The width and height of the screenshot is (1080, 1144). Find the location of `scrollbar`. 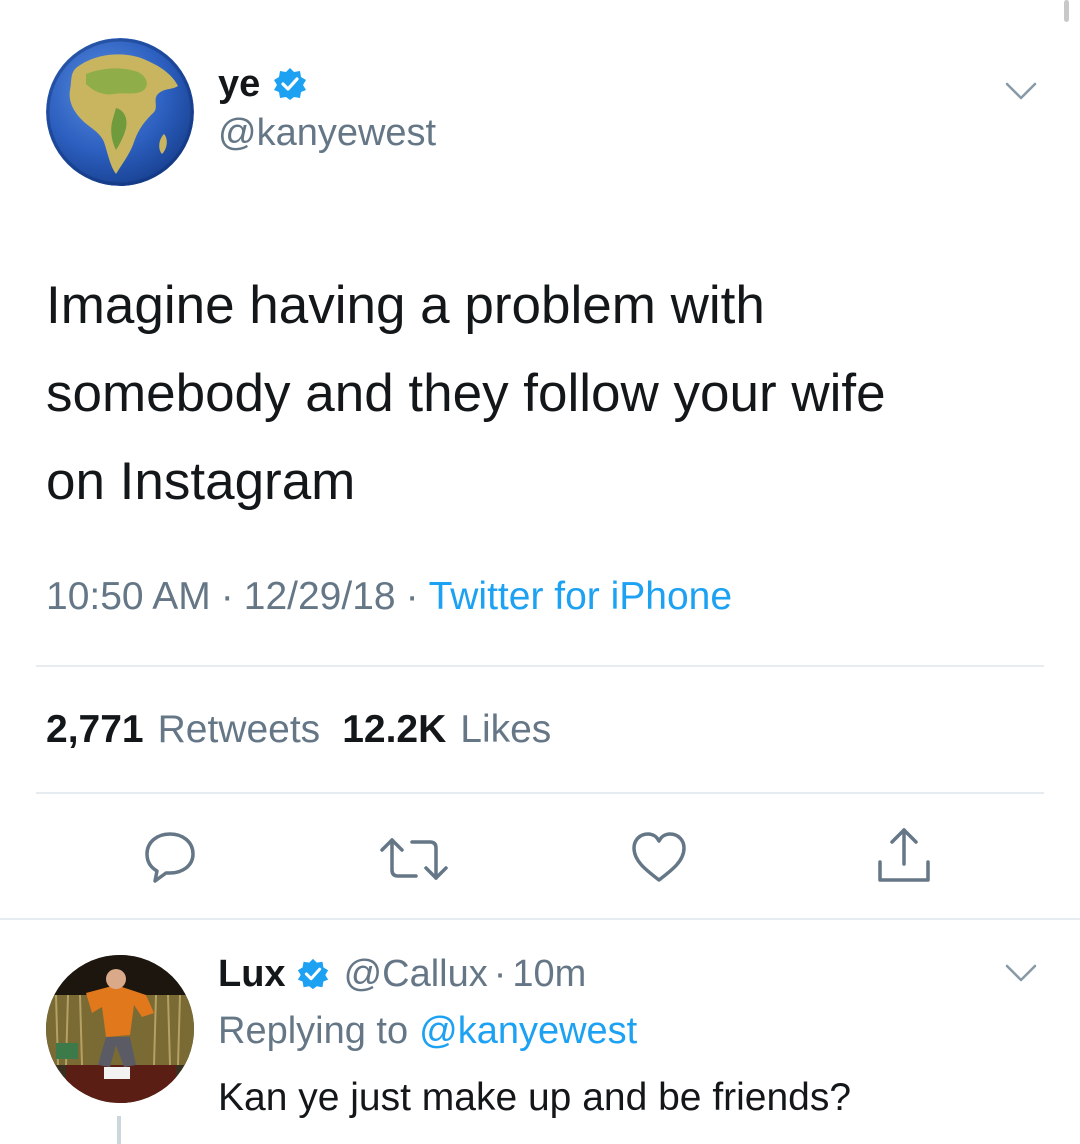

scrollbar is located at coordinates (1066, 11).